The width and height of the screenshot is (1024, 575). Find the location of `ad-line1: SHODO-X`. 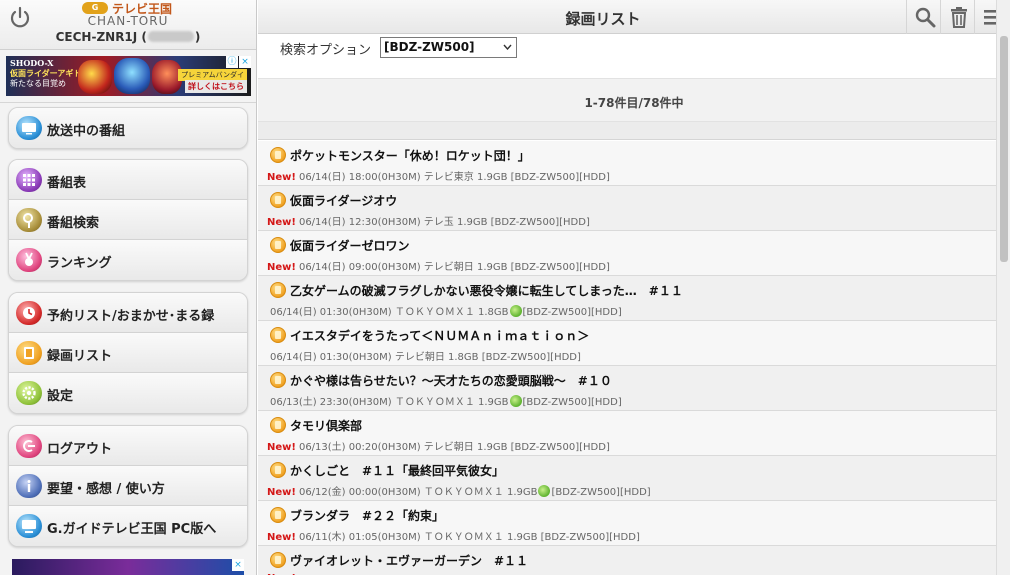

ad-line1: SHODO-X is located at coordinates (32, 63).